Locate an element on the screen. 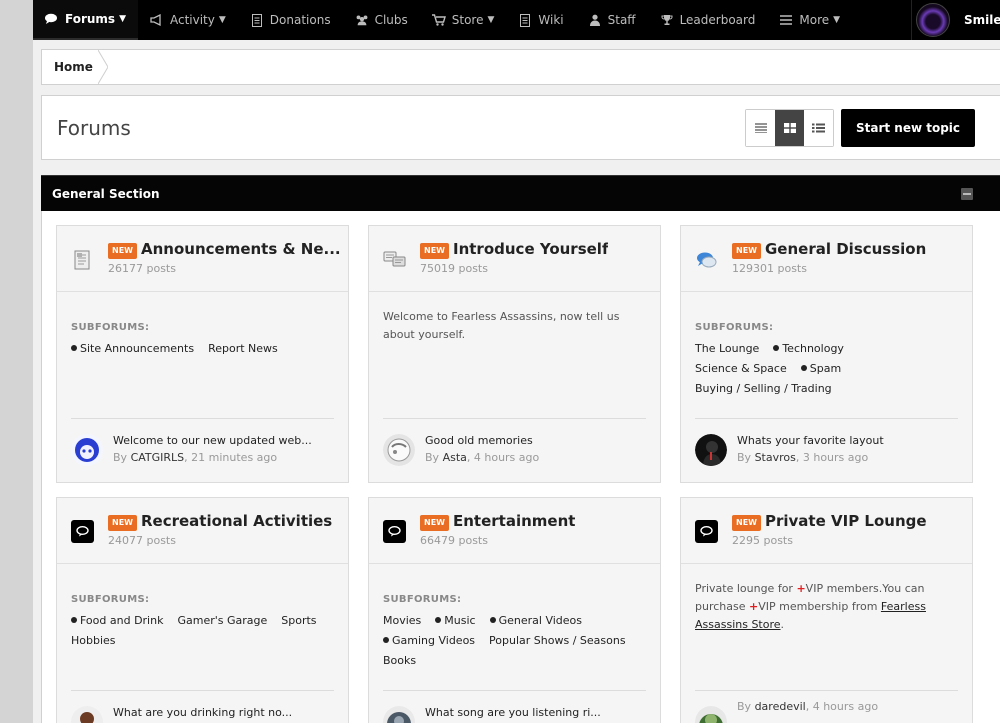 The height and width of the screenshot is (723, 1000). subforum-link: Buying / Selling / Trading is located at coordinates (763, 388).